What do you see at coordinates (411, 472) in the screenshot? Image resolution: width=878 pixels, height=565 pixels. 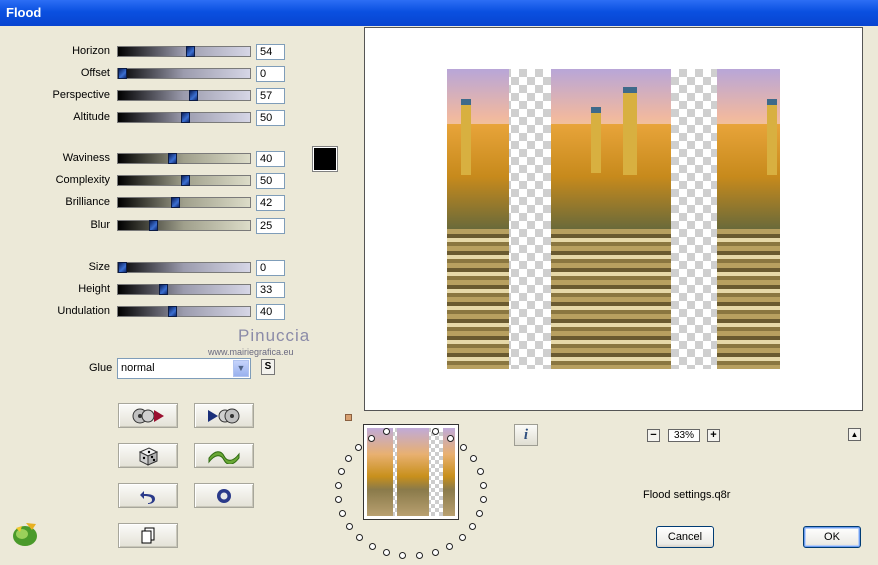 I see `navigator-thumbnail` at bounding box center [411, 472].